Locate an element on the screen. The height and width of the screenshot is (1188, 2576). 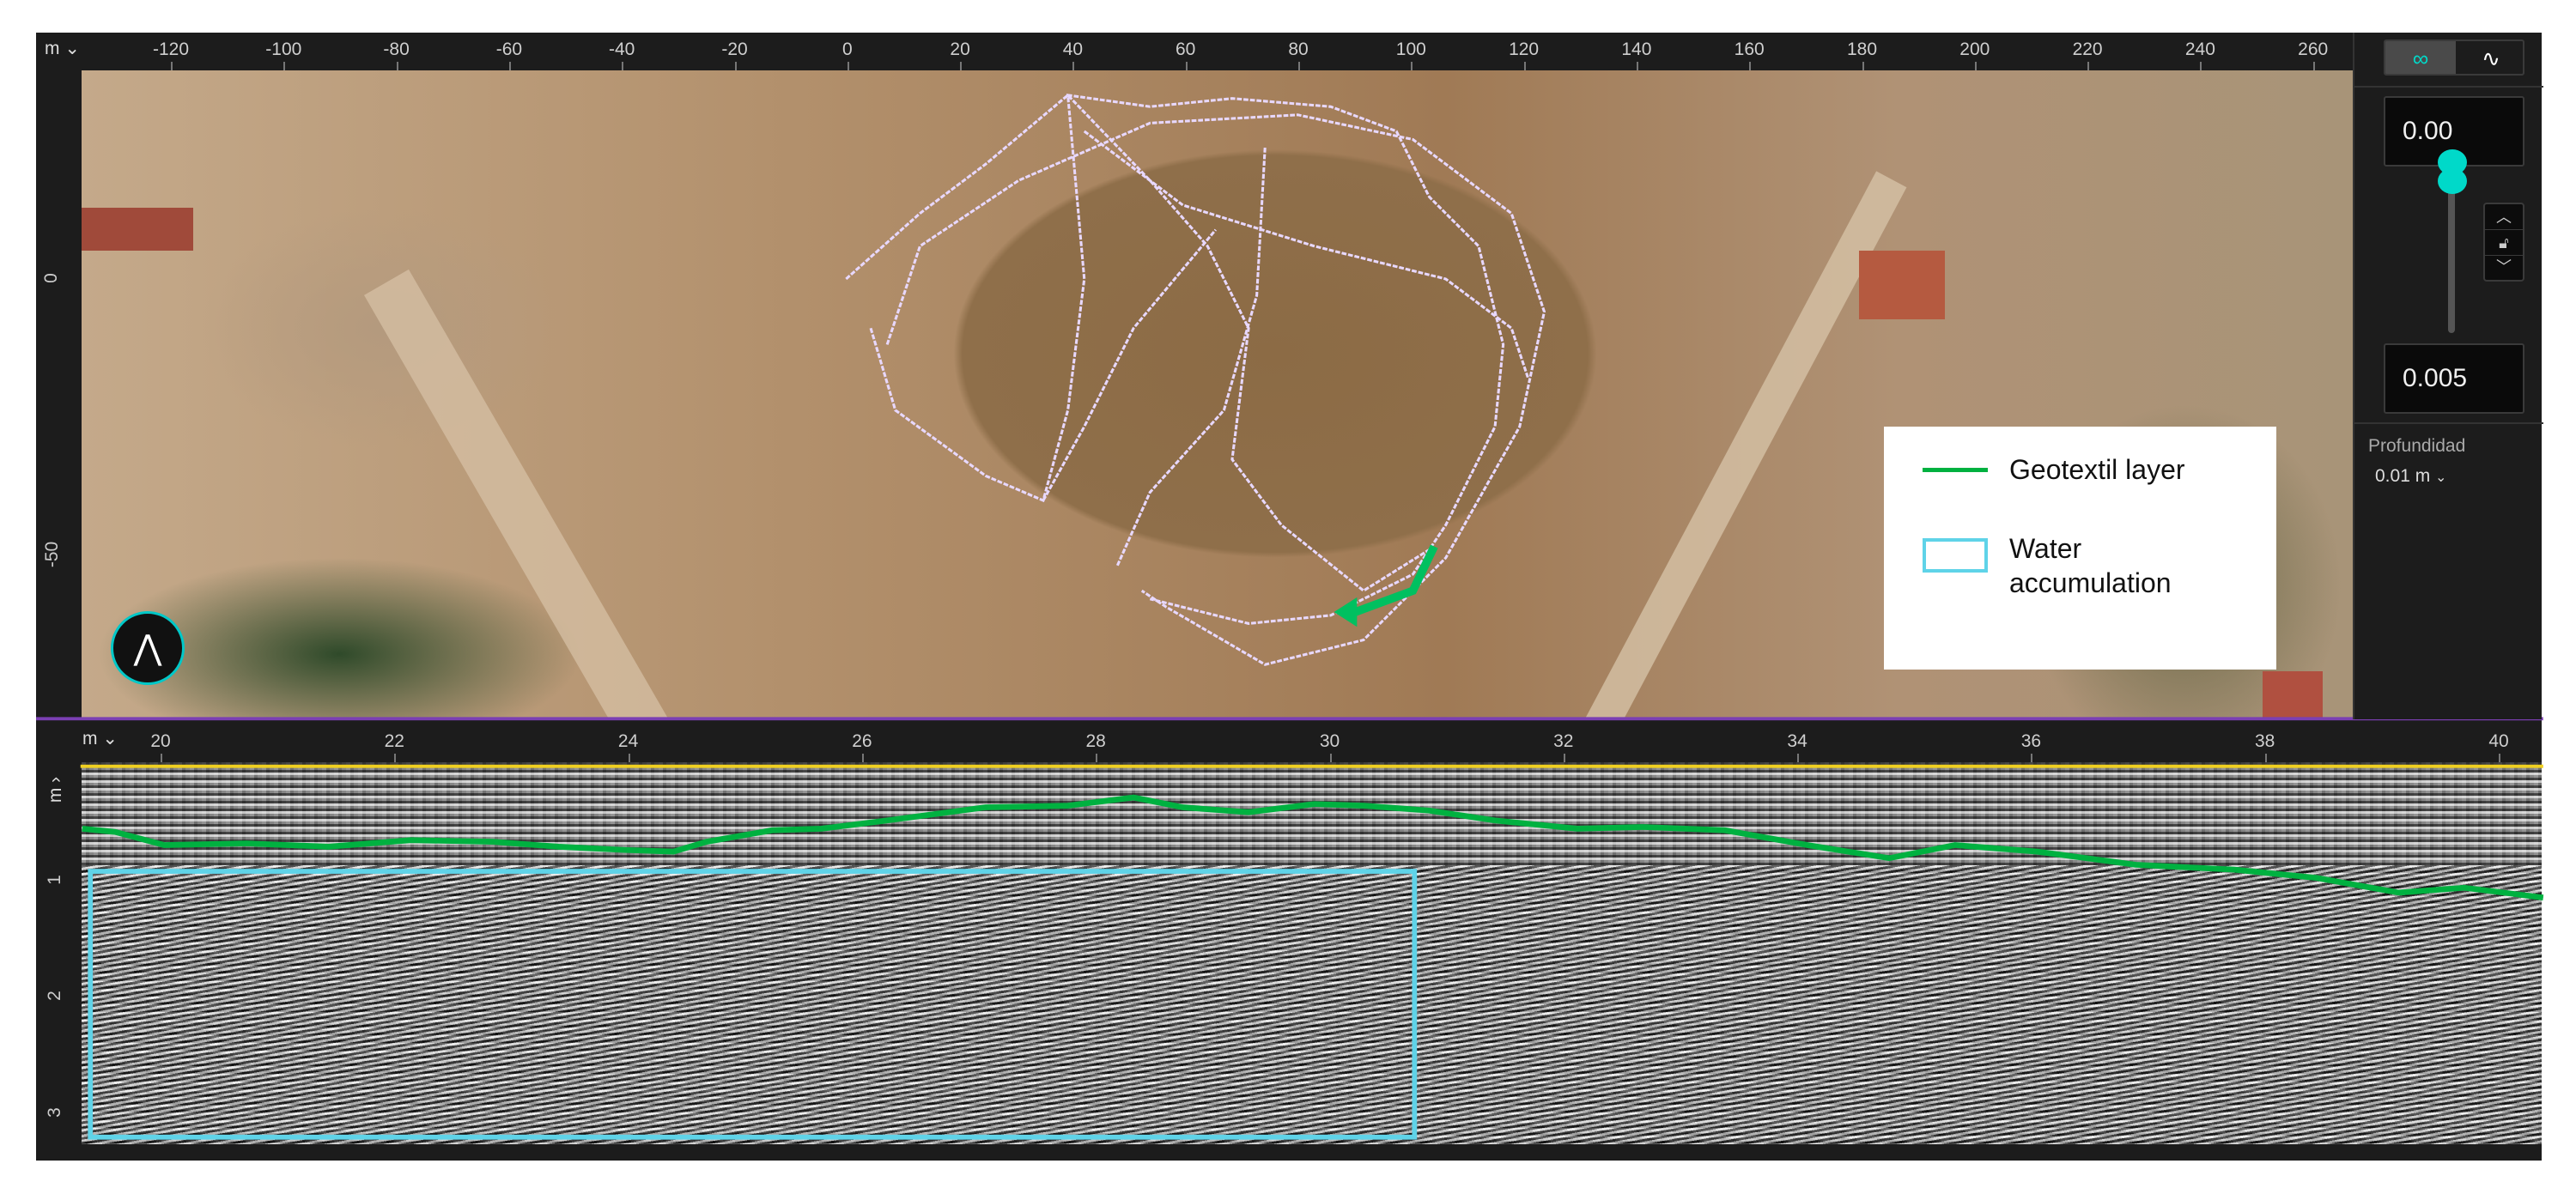
geotextil-layer-line is located at coordinates (1313, 847).